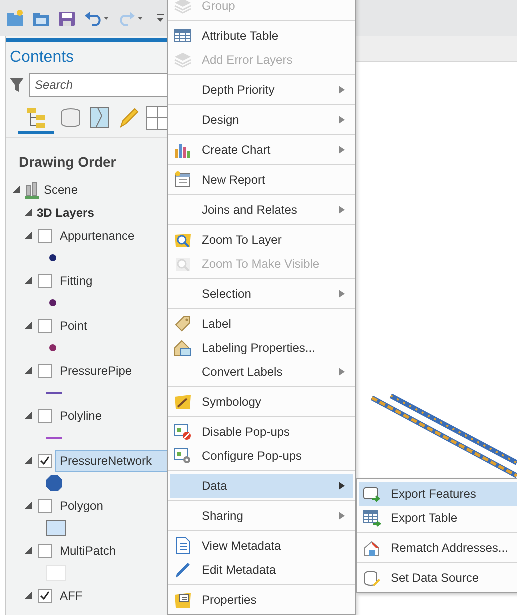  What do you see at coordinates (67, 162) in the screenshot?
I see `section-heading: Drawing Order` at bounding box center [67, 162].